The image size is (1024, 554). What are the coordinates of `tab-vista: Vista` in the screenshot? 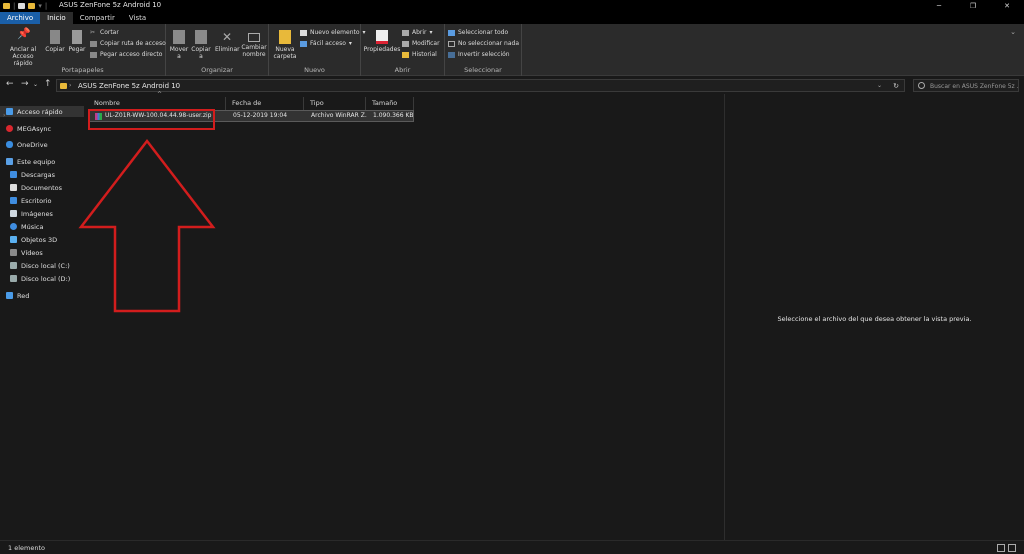 It's located at (137, 18).